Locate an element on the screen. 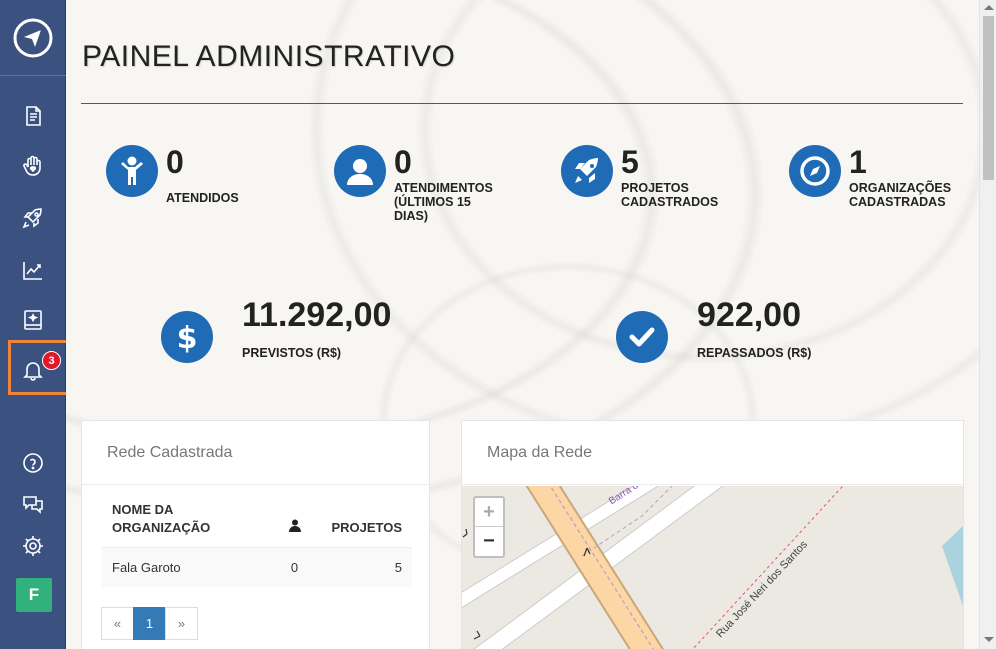  stat-organizacoes-value: 1 is located at coordinates (858, 162).